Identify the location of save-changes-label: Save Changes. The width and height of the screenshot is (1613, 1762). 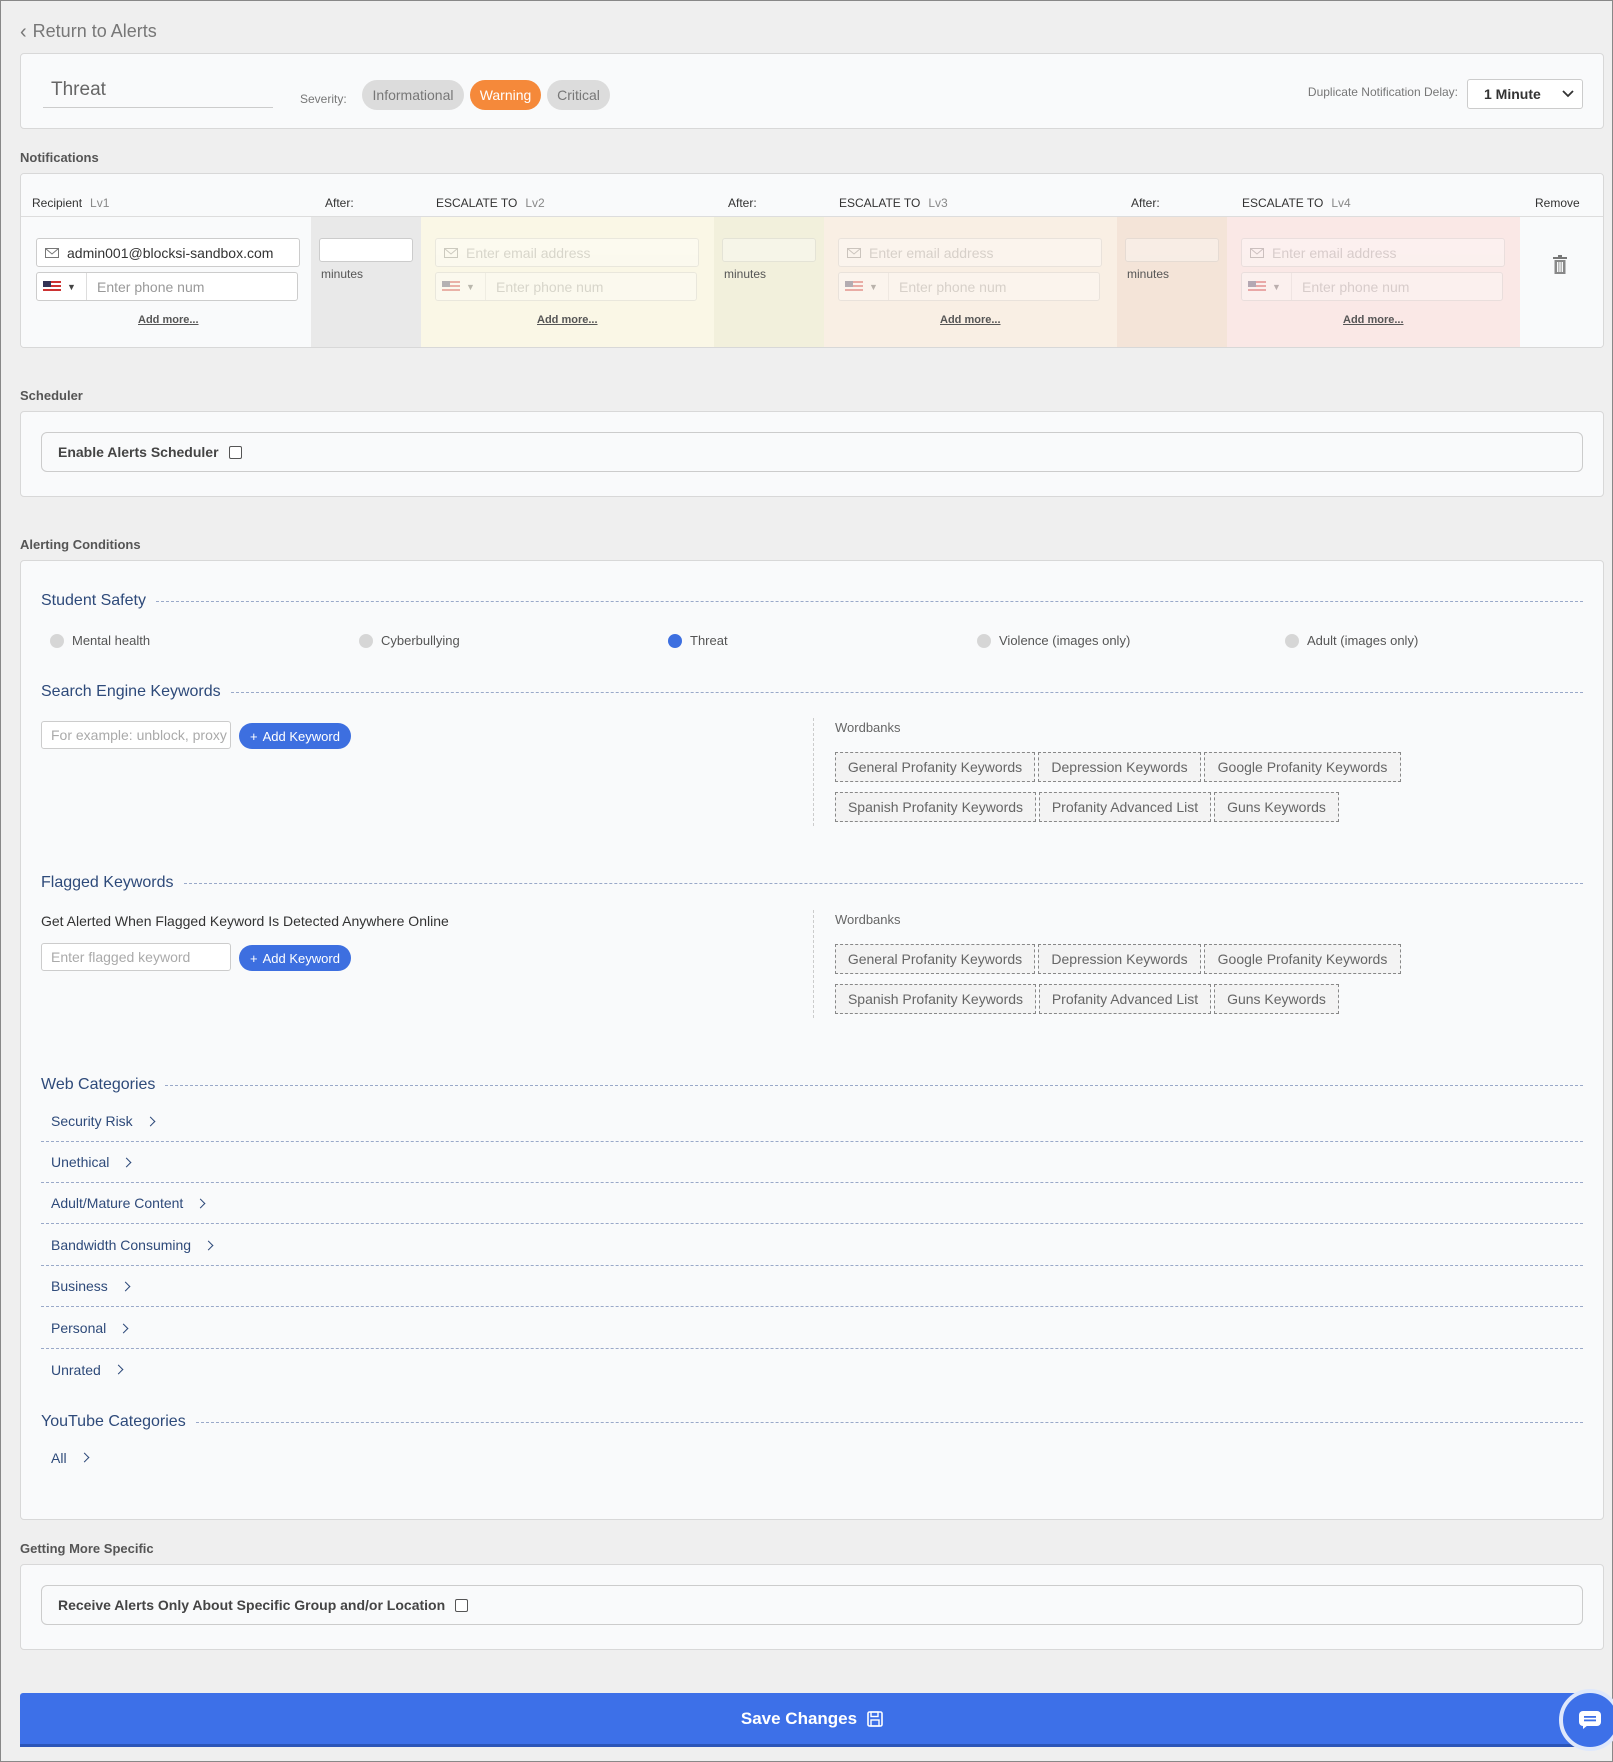
(799, 1718).